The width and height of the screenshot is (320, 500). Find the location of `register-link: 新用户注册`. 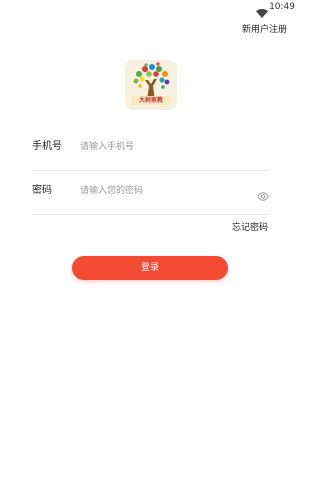

register-link: 新用户注册 is located at coordinates (264, 30).